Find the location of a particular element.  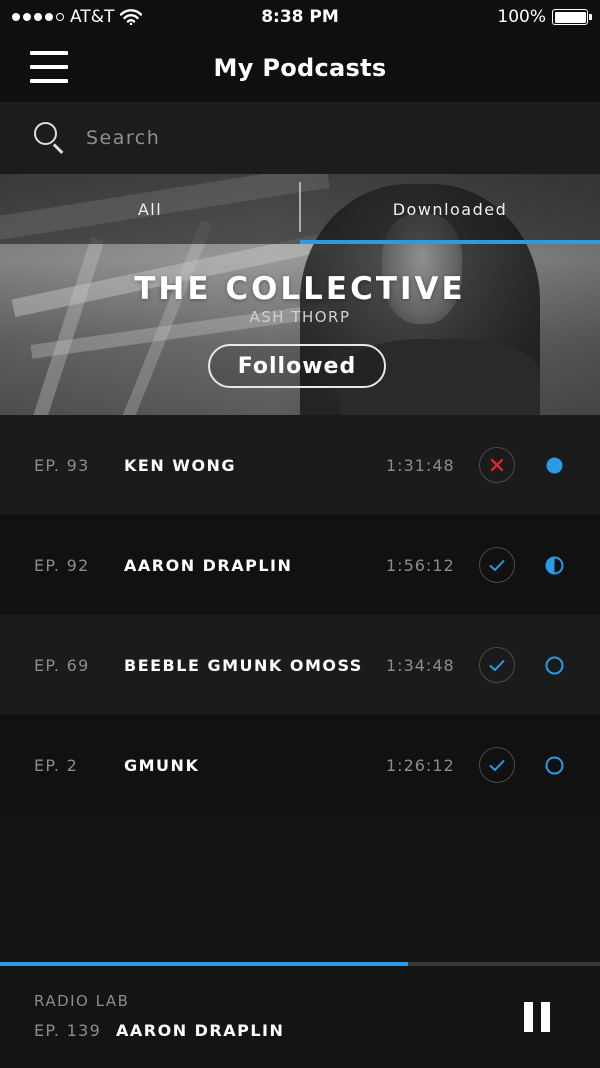

delete-download-button is located at coordinates (497, 465).